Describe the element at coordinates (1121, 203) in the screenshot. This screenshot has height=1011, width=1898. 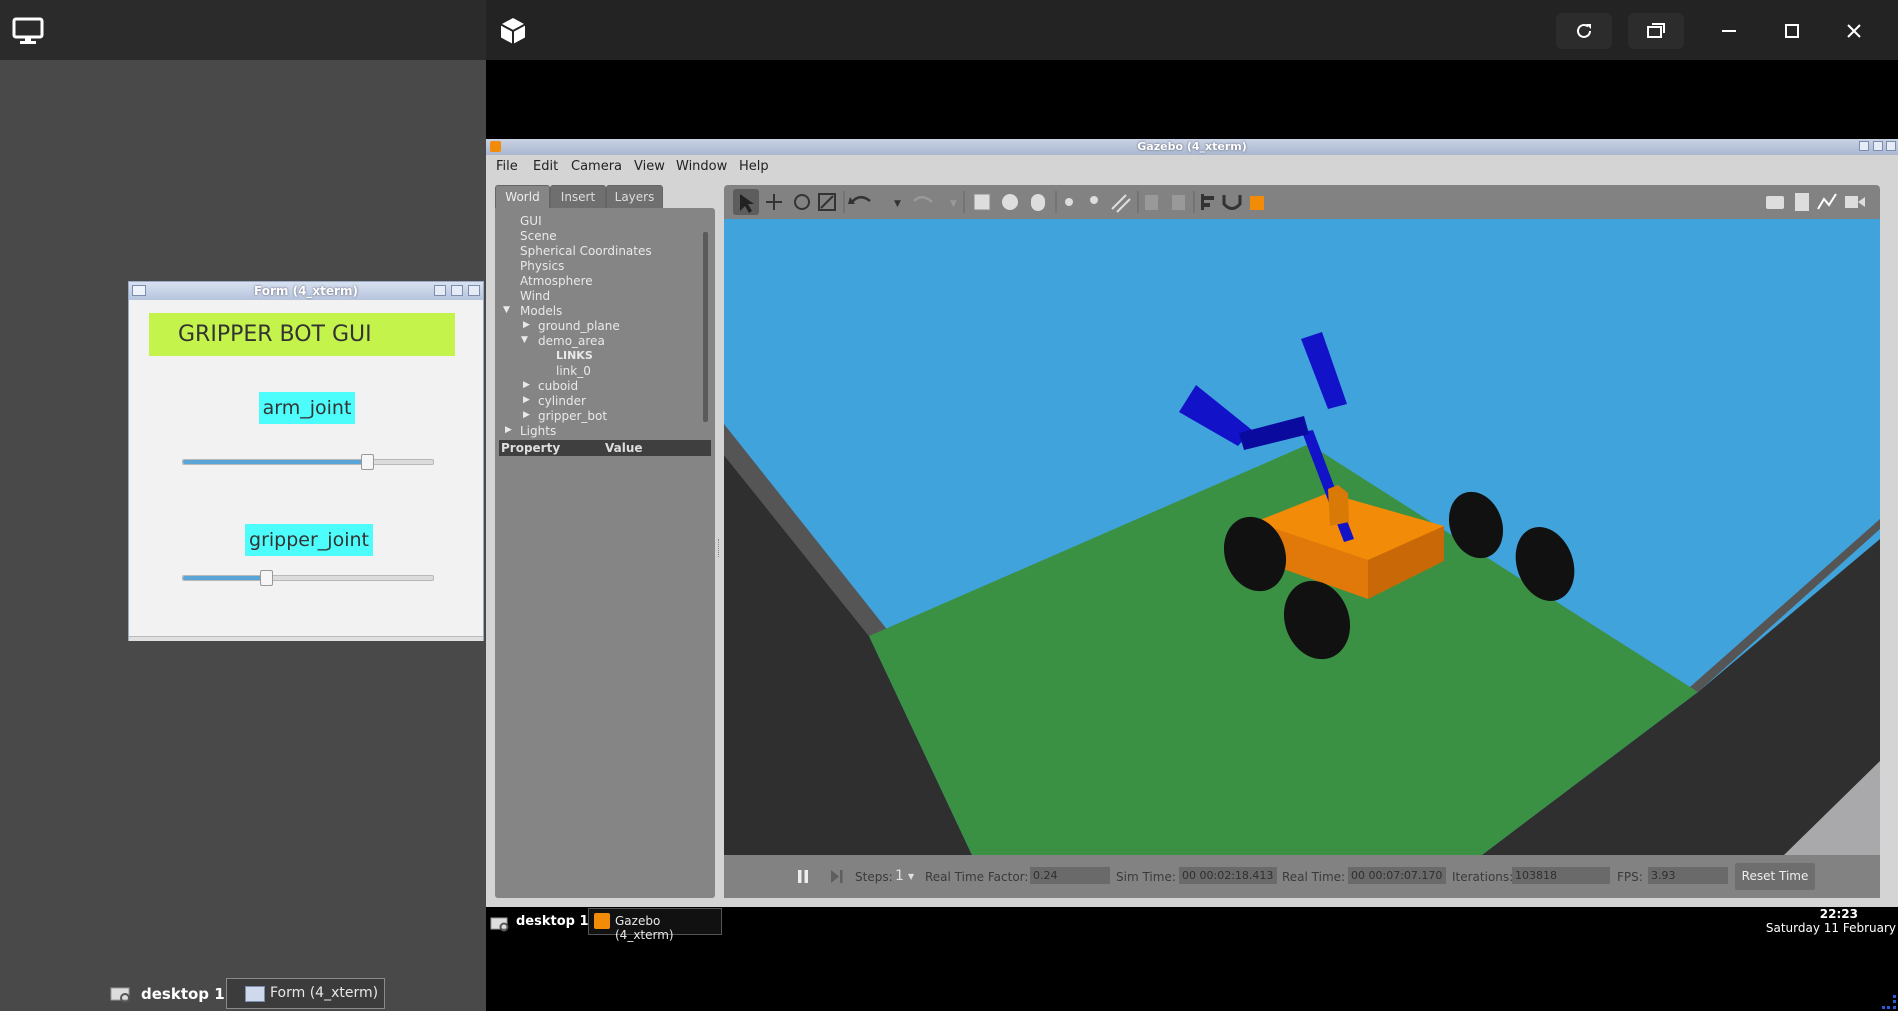
I see `directional-light-icon` at that location.